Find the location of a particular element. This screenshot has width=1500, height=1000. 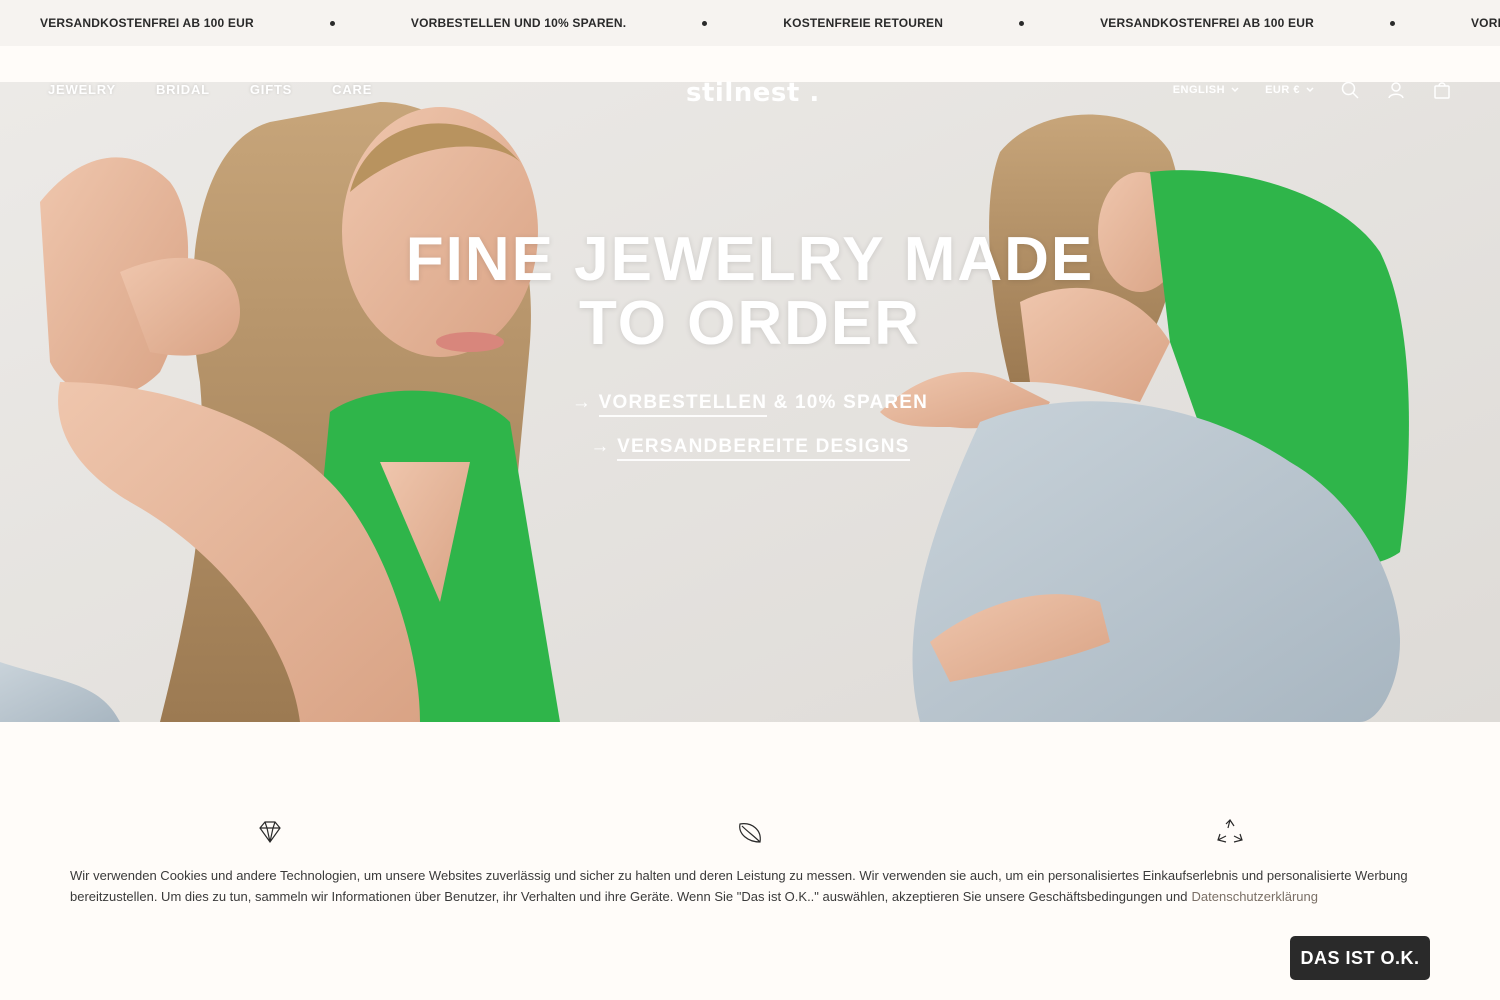

hero-title: FINE JEWELRY MADE TO ORDER is located at coordinates (750, 291).